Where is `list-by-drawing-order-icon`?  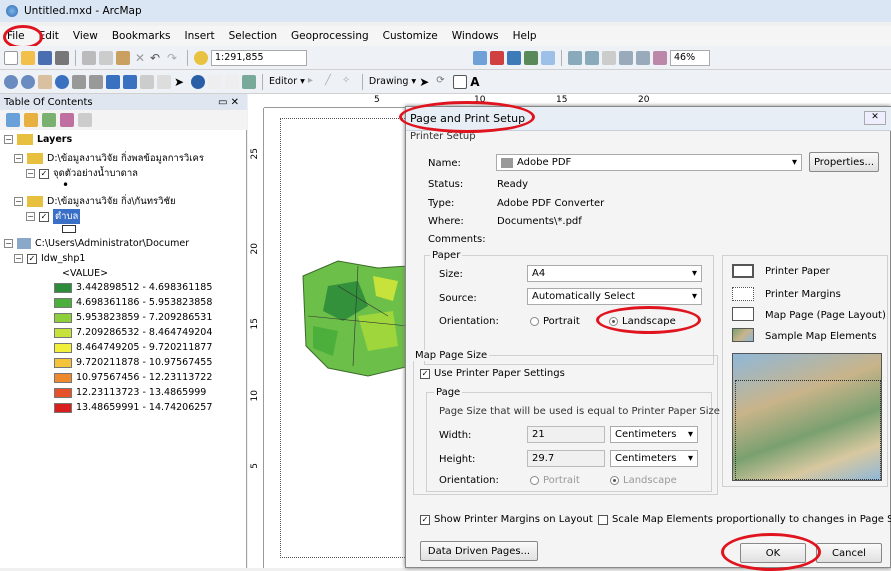
list-by-drawing-order-icon is located at coordinates (13, 120).